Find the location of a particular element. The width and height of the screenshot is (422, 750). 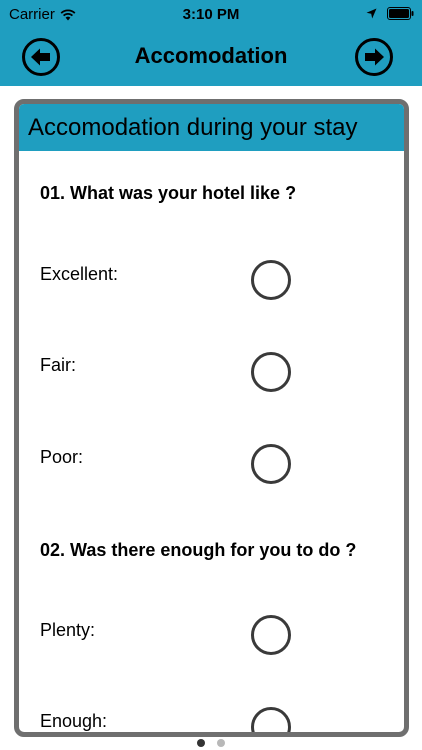

status-right is located at coordinates (390, 13).